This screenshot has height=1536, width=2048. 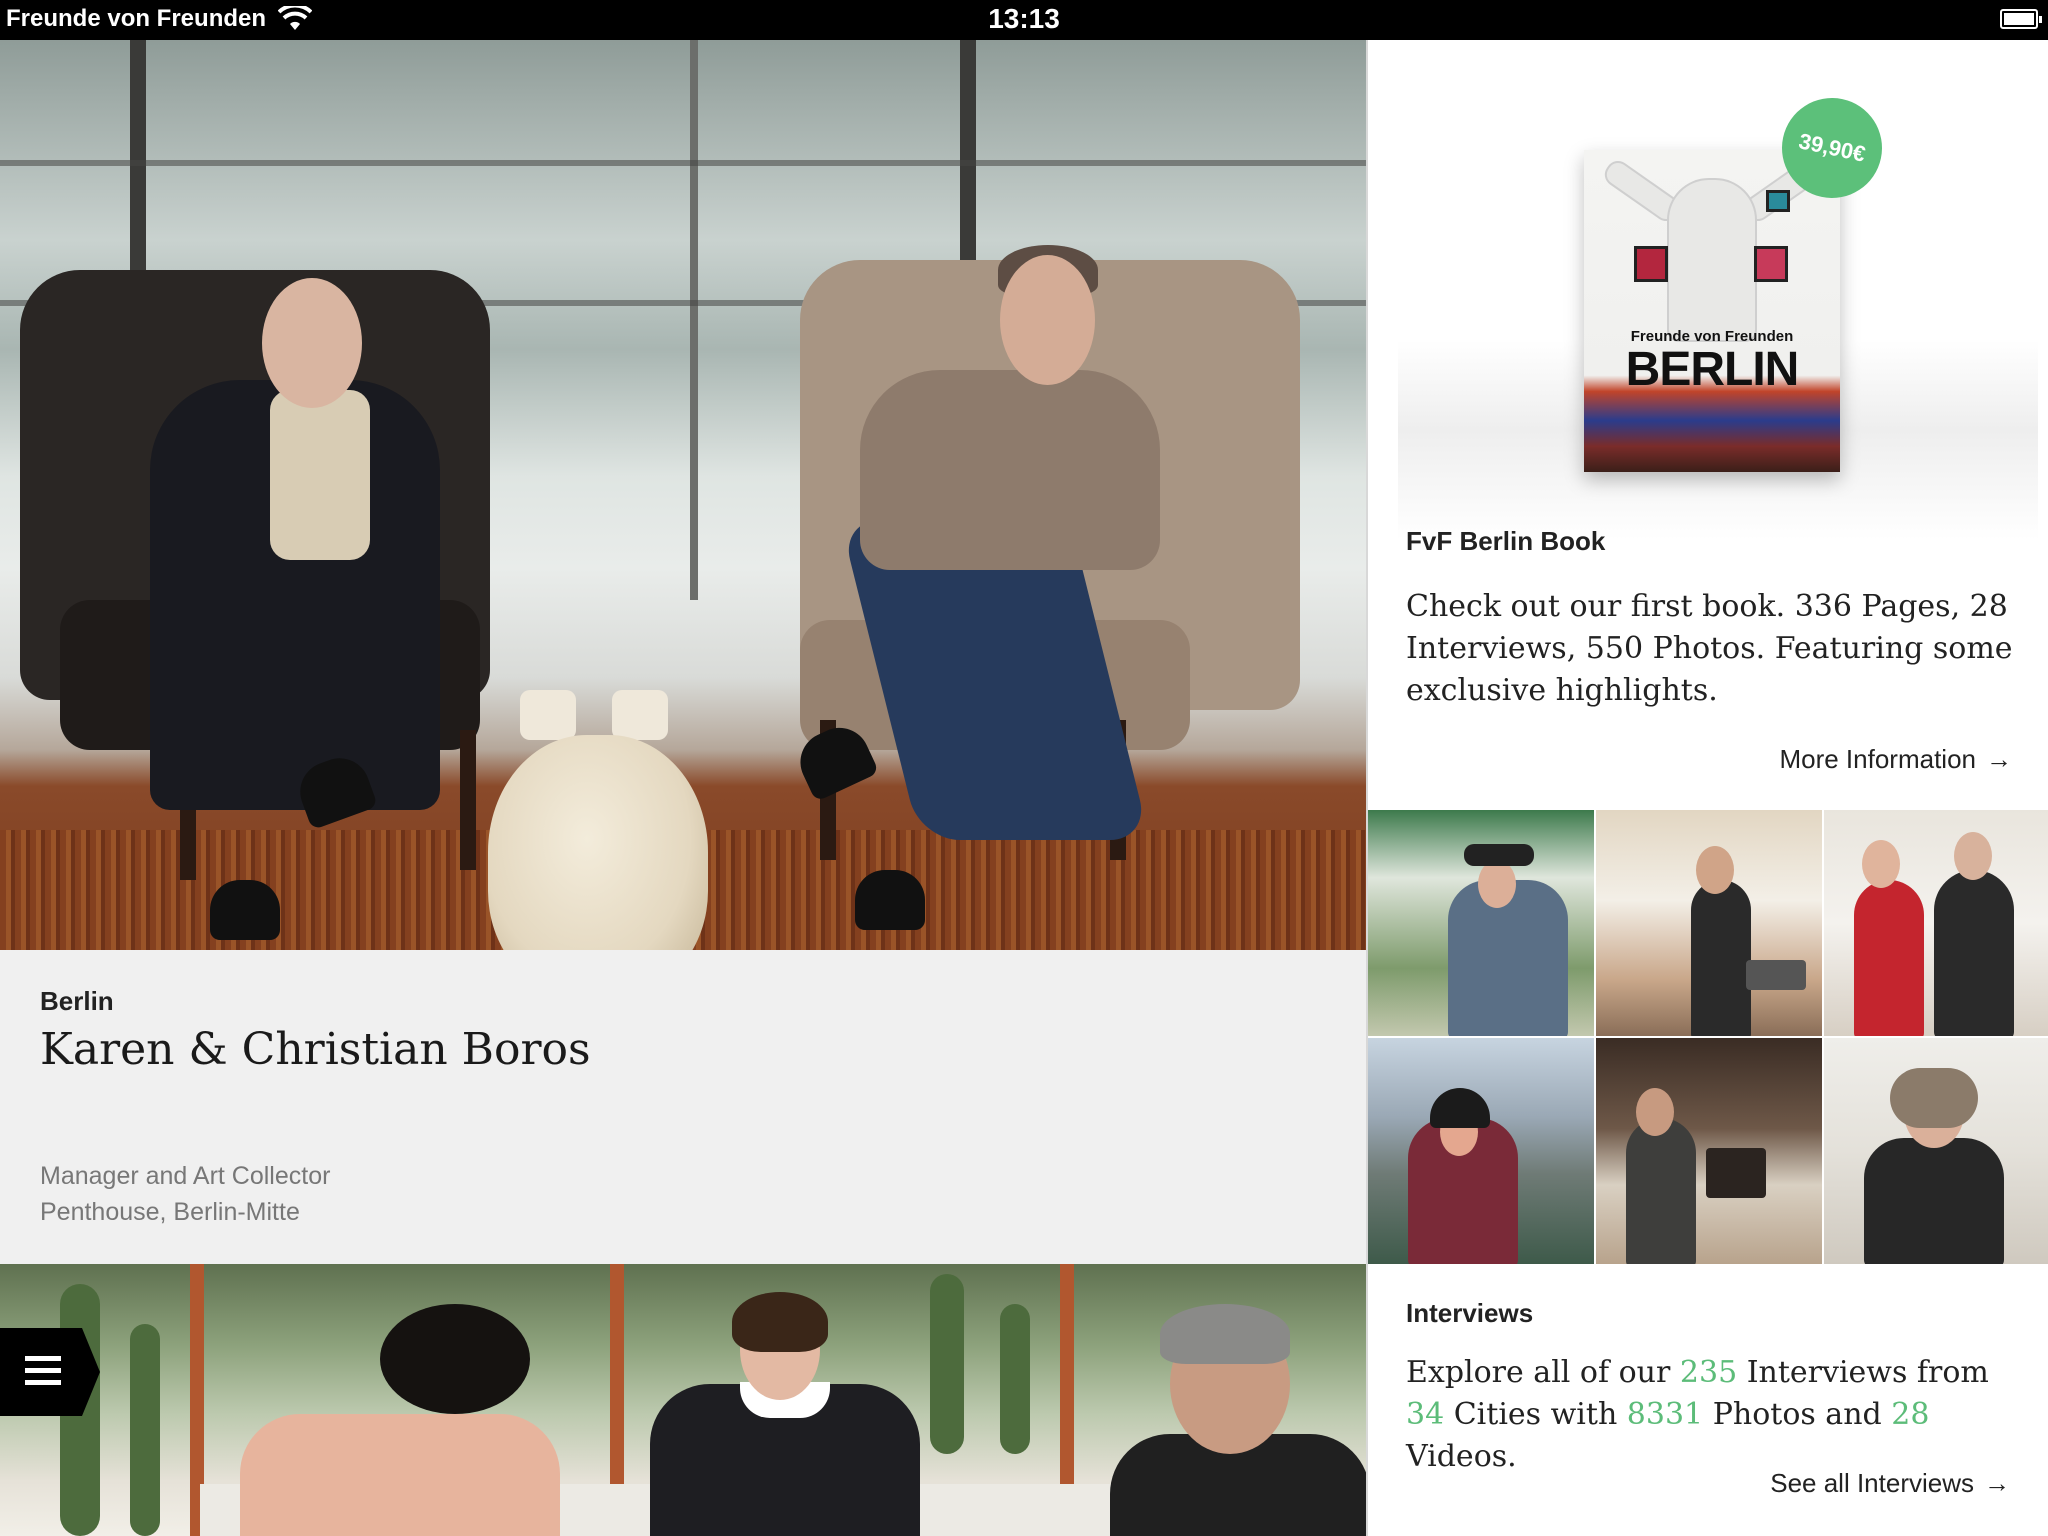 I want to click on status-time: 13:13, so click(x=1024, y=18).